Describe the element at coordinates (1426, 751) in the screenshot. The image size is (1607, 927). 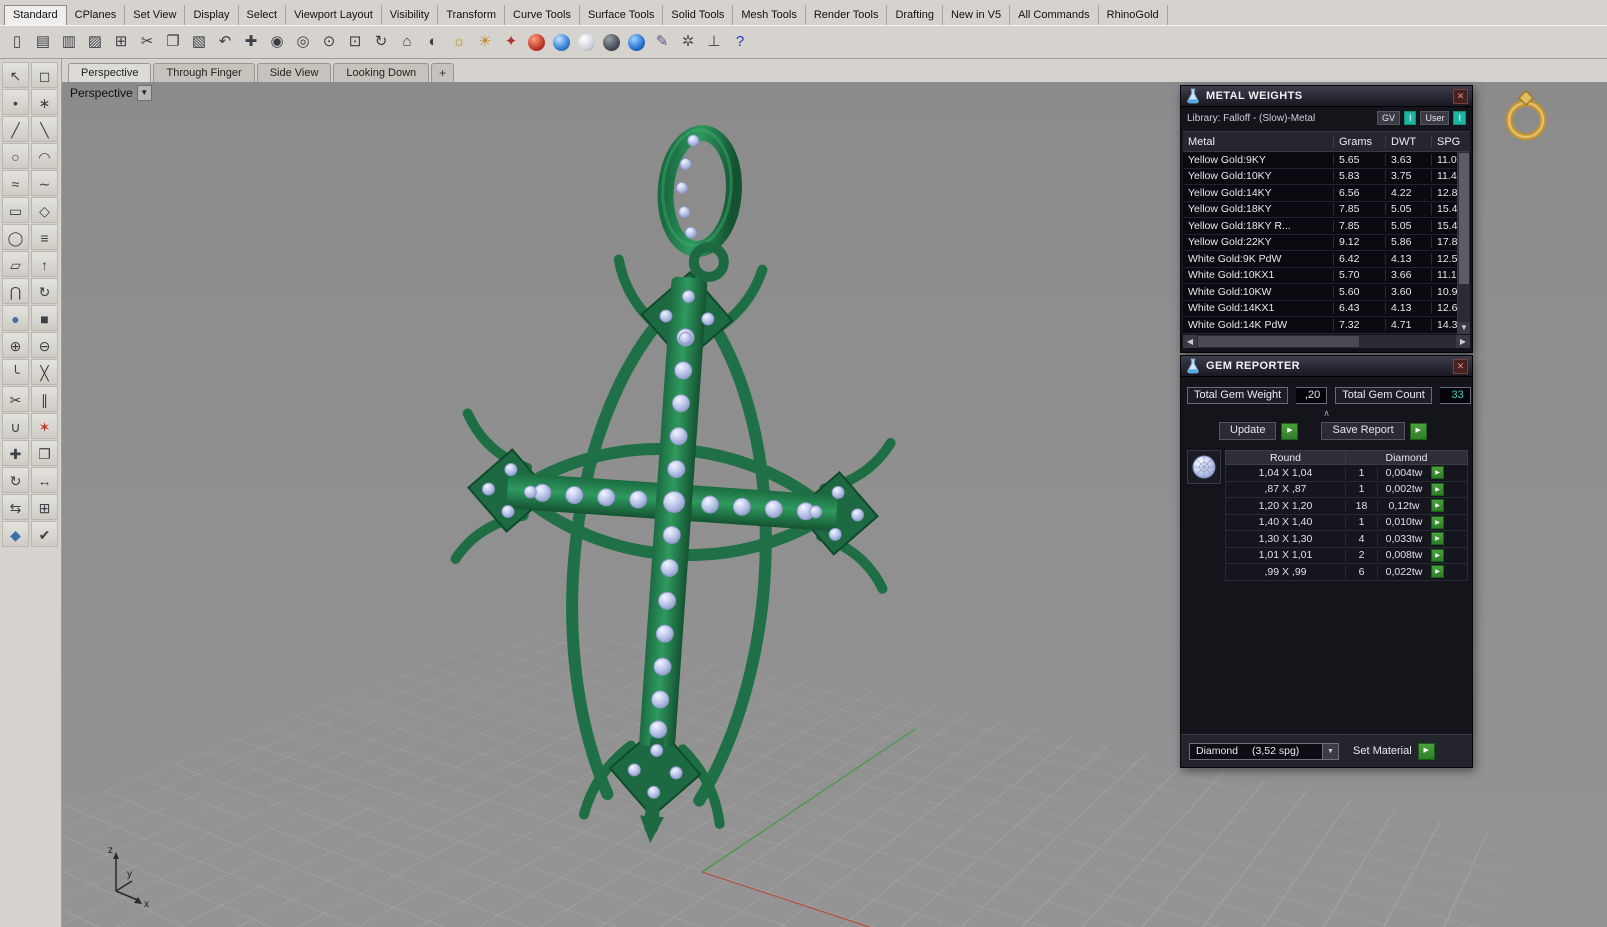
I see `set-material-go-icon: ▶` at that location.